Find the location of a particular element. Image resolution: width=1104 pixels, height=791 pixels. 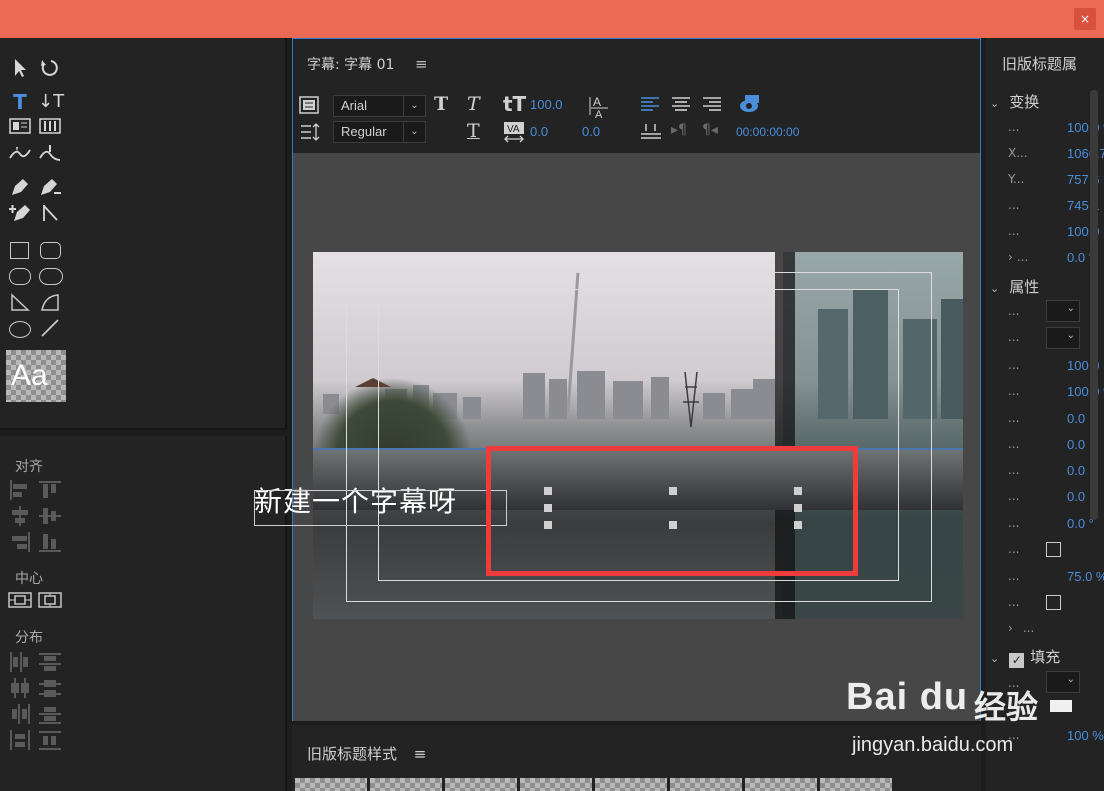

center-text-icon is located at coordinates (681, 106).